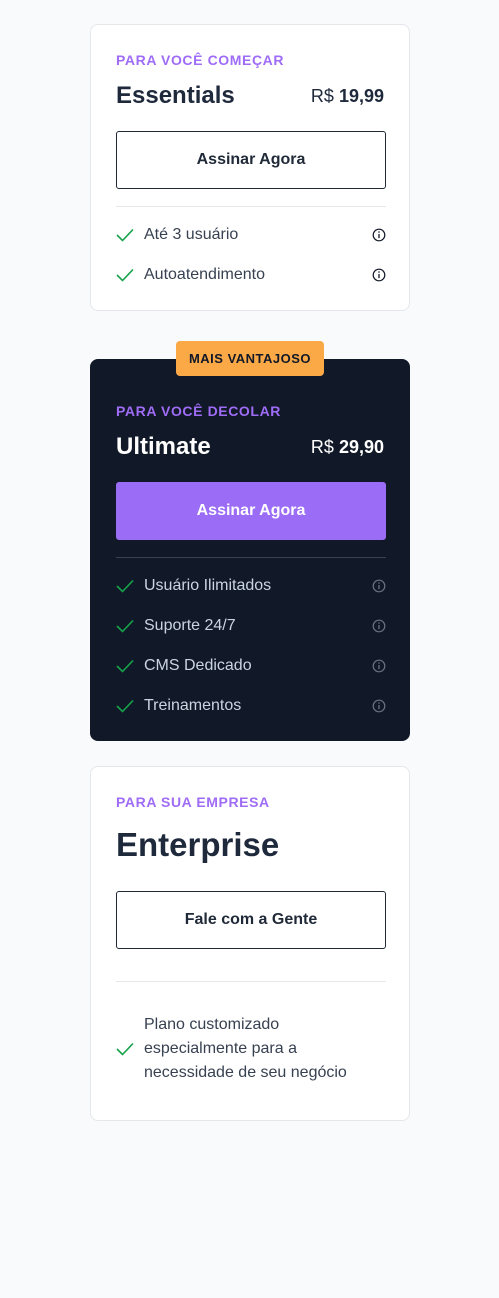 The width and height of the screenshot is (499, 1298). Describe the element at coordinates (163, 446) in the screenshot. I see `plan-name: Ultimate` at that location.